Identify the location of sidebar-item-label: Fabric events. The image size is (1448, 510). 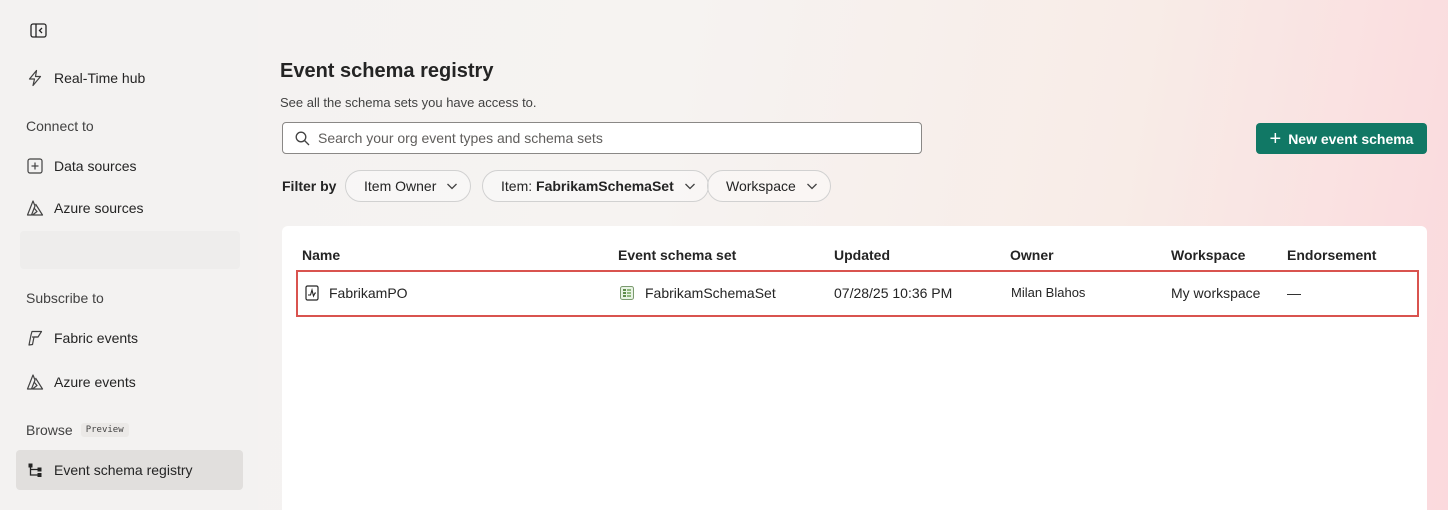
(96, 338).